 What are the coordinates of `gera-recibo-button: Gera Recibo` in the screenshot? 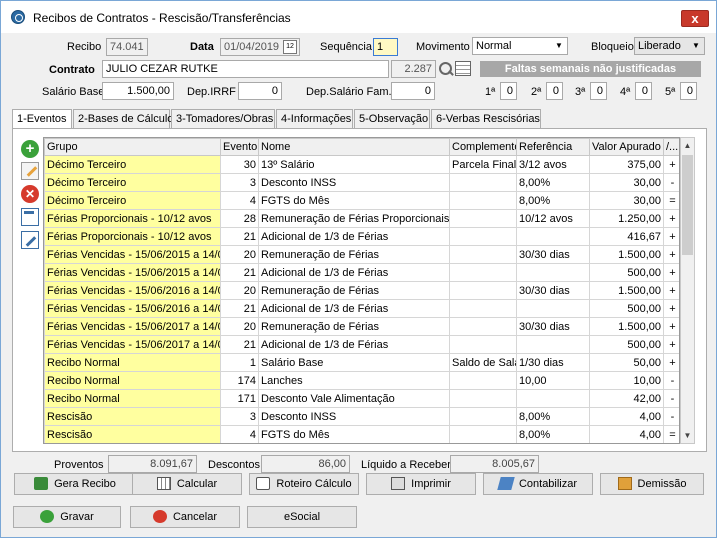 It's located at (75, 484).